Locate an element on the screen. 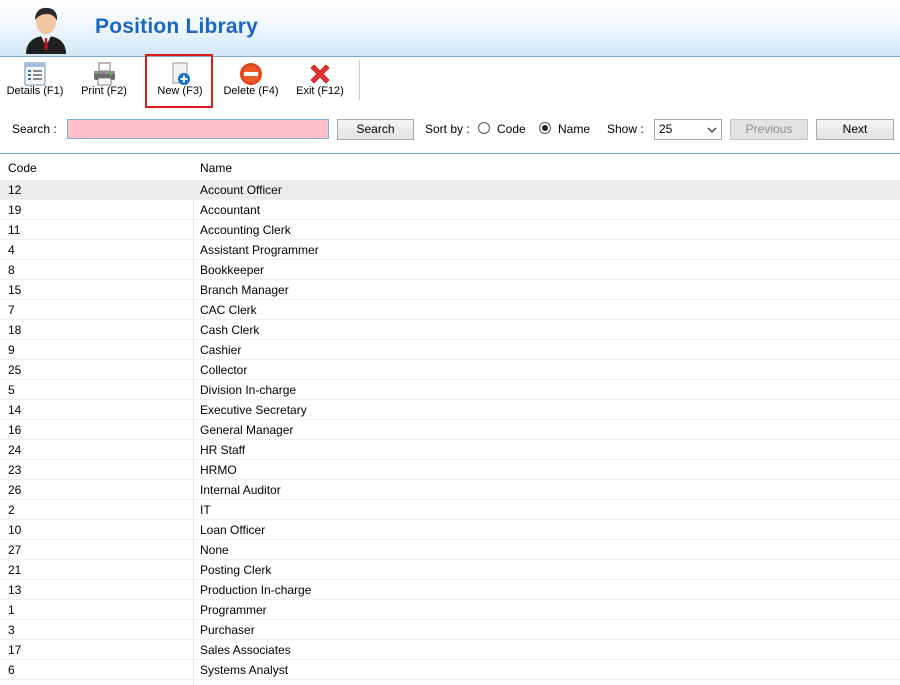  details-button: Details (F1) is located at coordinates (35, 81).